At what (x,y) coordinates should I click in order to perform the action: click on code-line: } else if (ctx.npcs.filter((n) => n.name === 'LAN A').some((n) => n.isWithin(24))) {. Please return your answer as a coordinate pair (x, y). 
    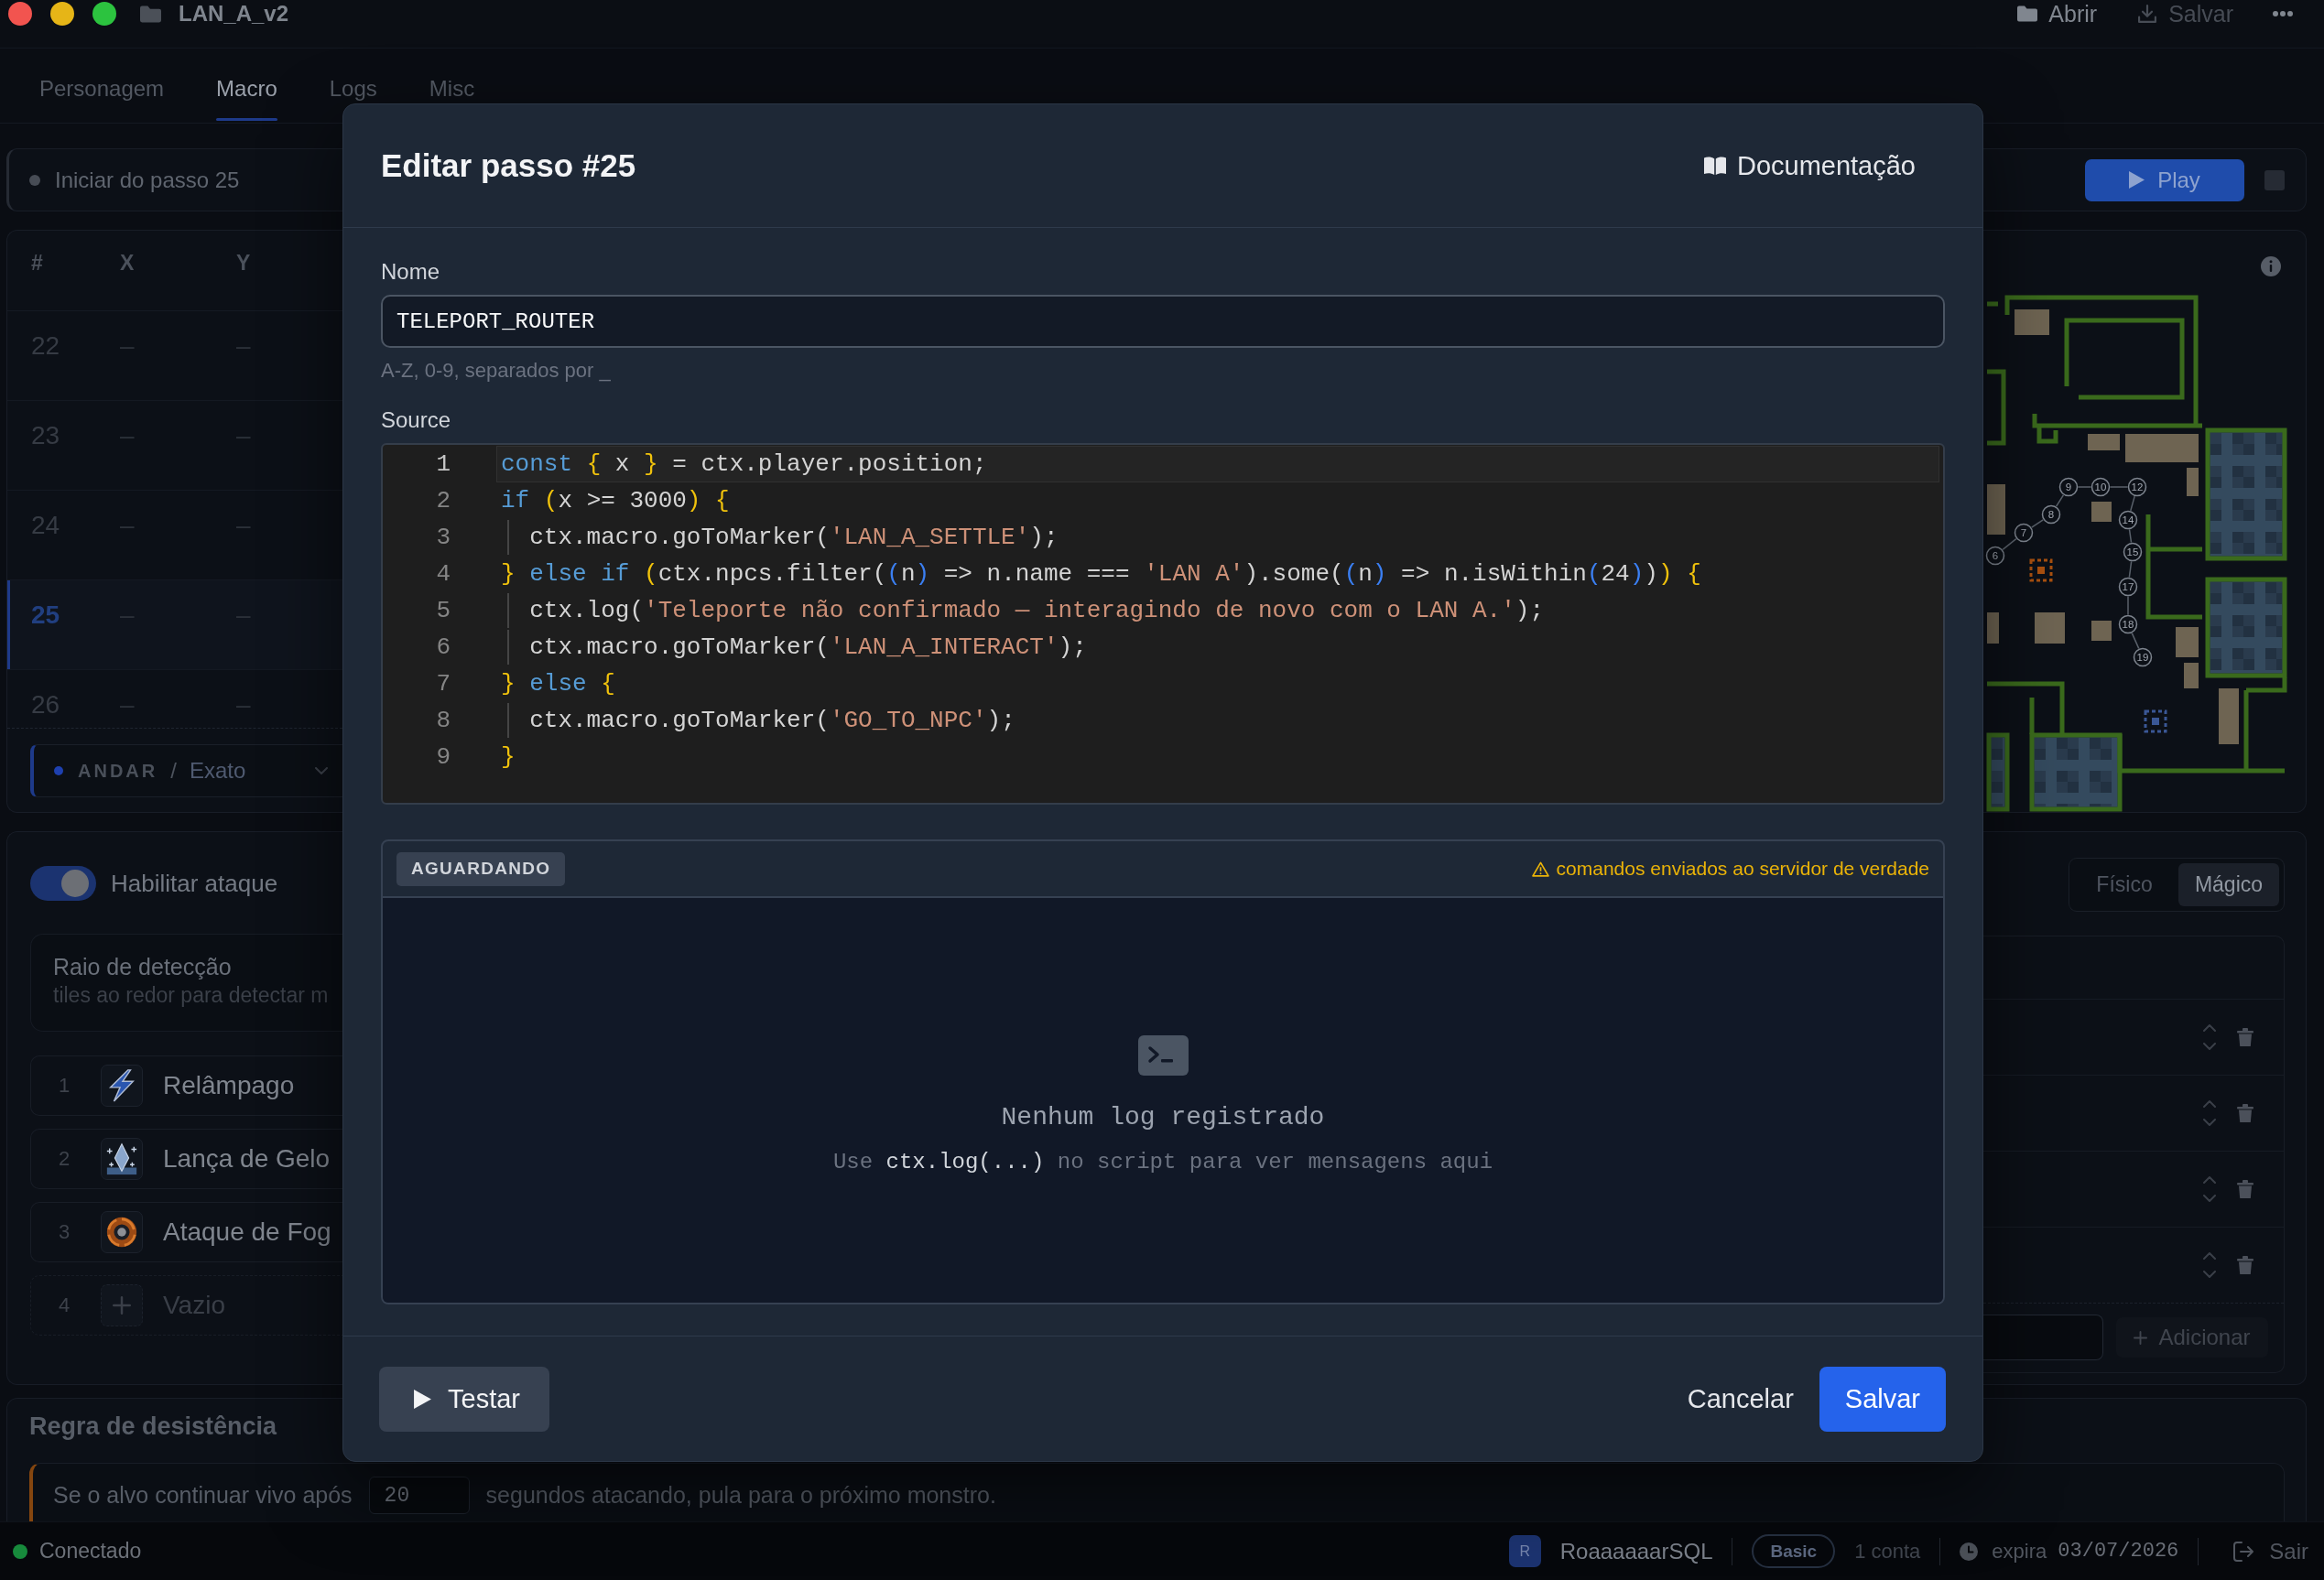
    Looking at the image, I should click on (1101, 574).